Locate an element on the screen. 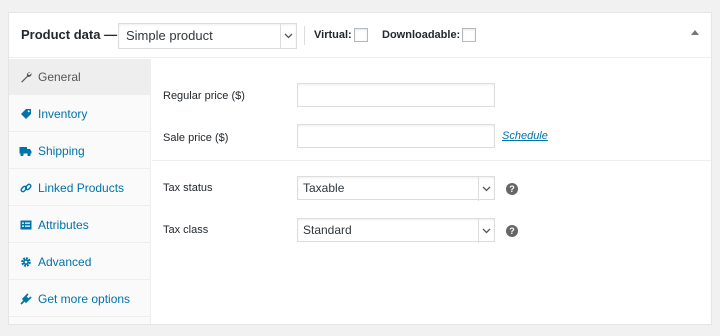  product-type-select: Simple product is located at coordinates (207, 36).